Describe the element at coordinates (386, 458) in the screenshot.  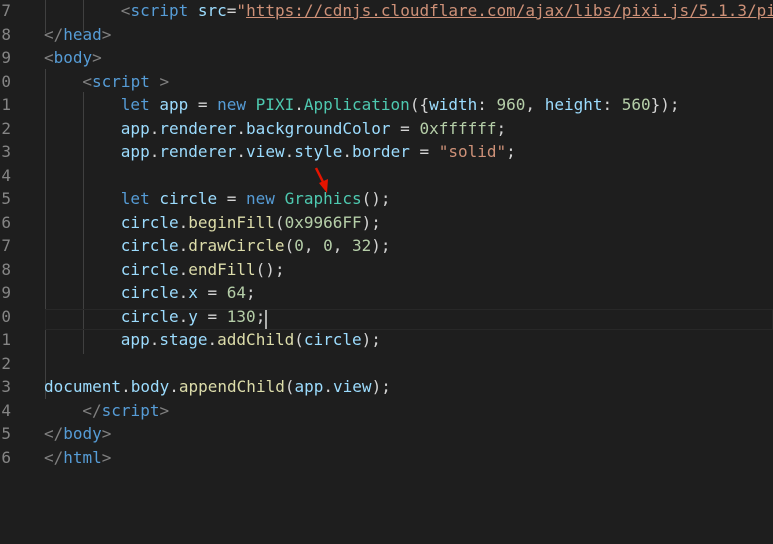
I see `code-line: 6 </html>` at that location.